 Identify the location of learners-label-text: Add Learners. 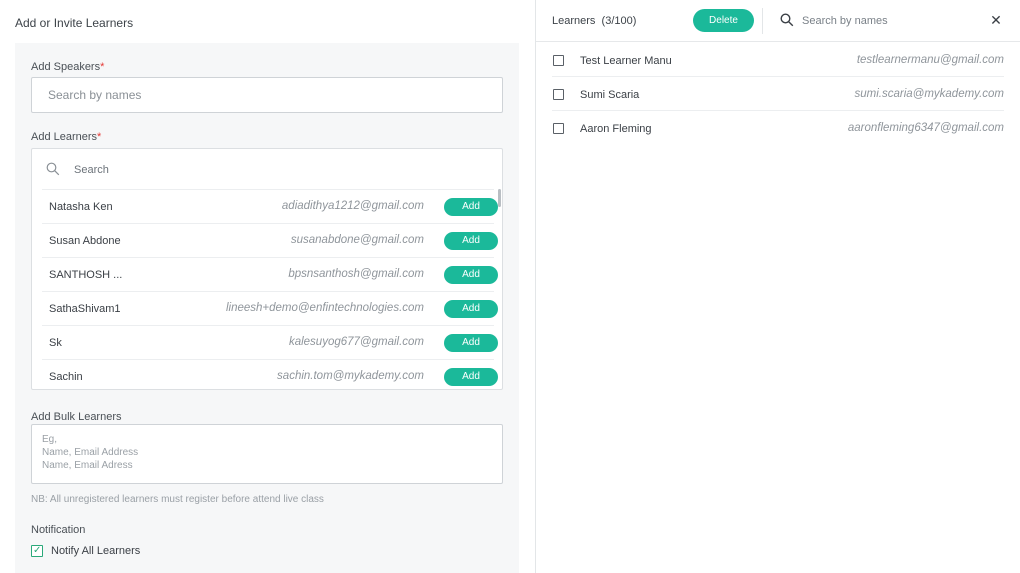
(64, 137).